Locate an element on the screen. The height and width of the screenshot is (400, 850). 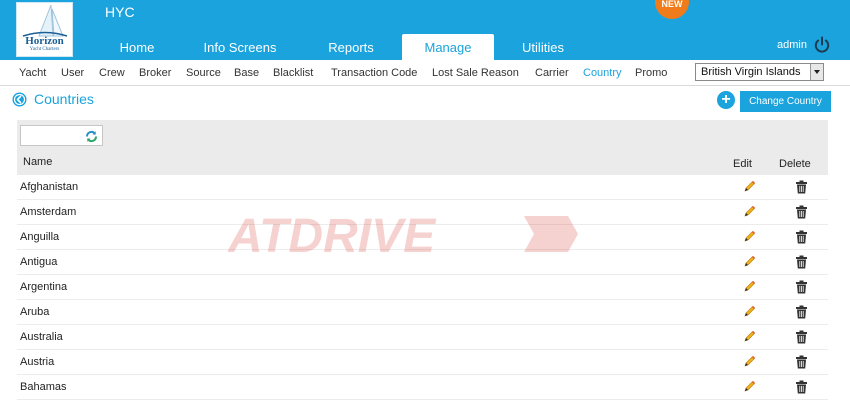
country-name: Bahamas is located at coordinates (43, 387).